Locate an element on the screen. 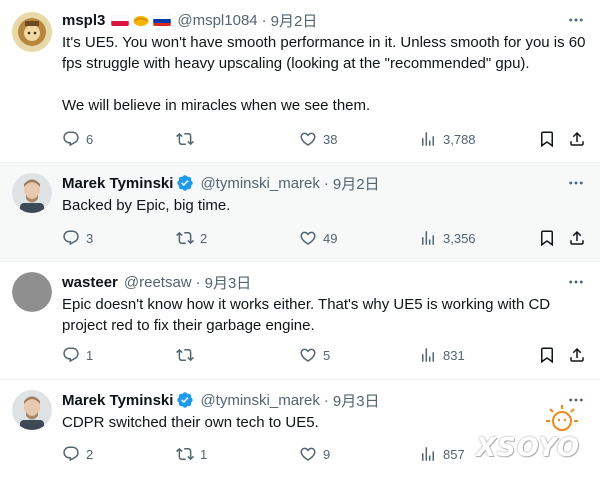 This screenshot has width=600, height=477. reply-count: 6 is located at coordinates (90, 139).